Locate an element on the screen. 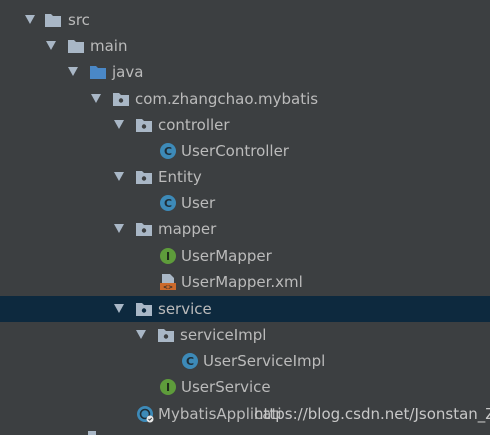 This screenshot has height=435, width=490. tree-item-label: controller is located at coordinates (194, 125).